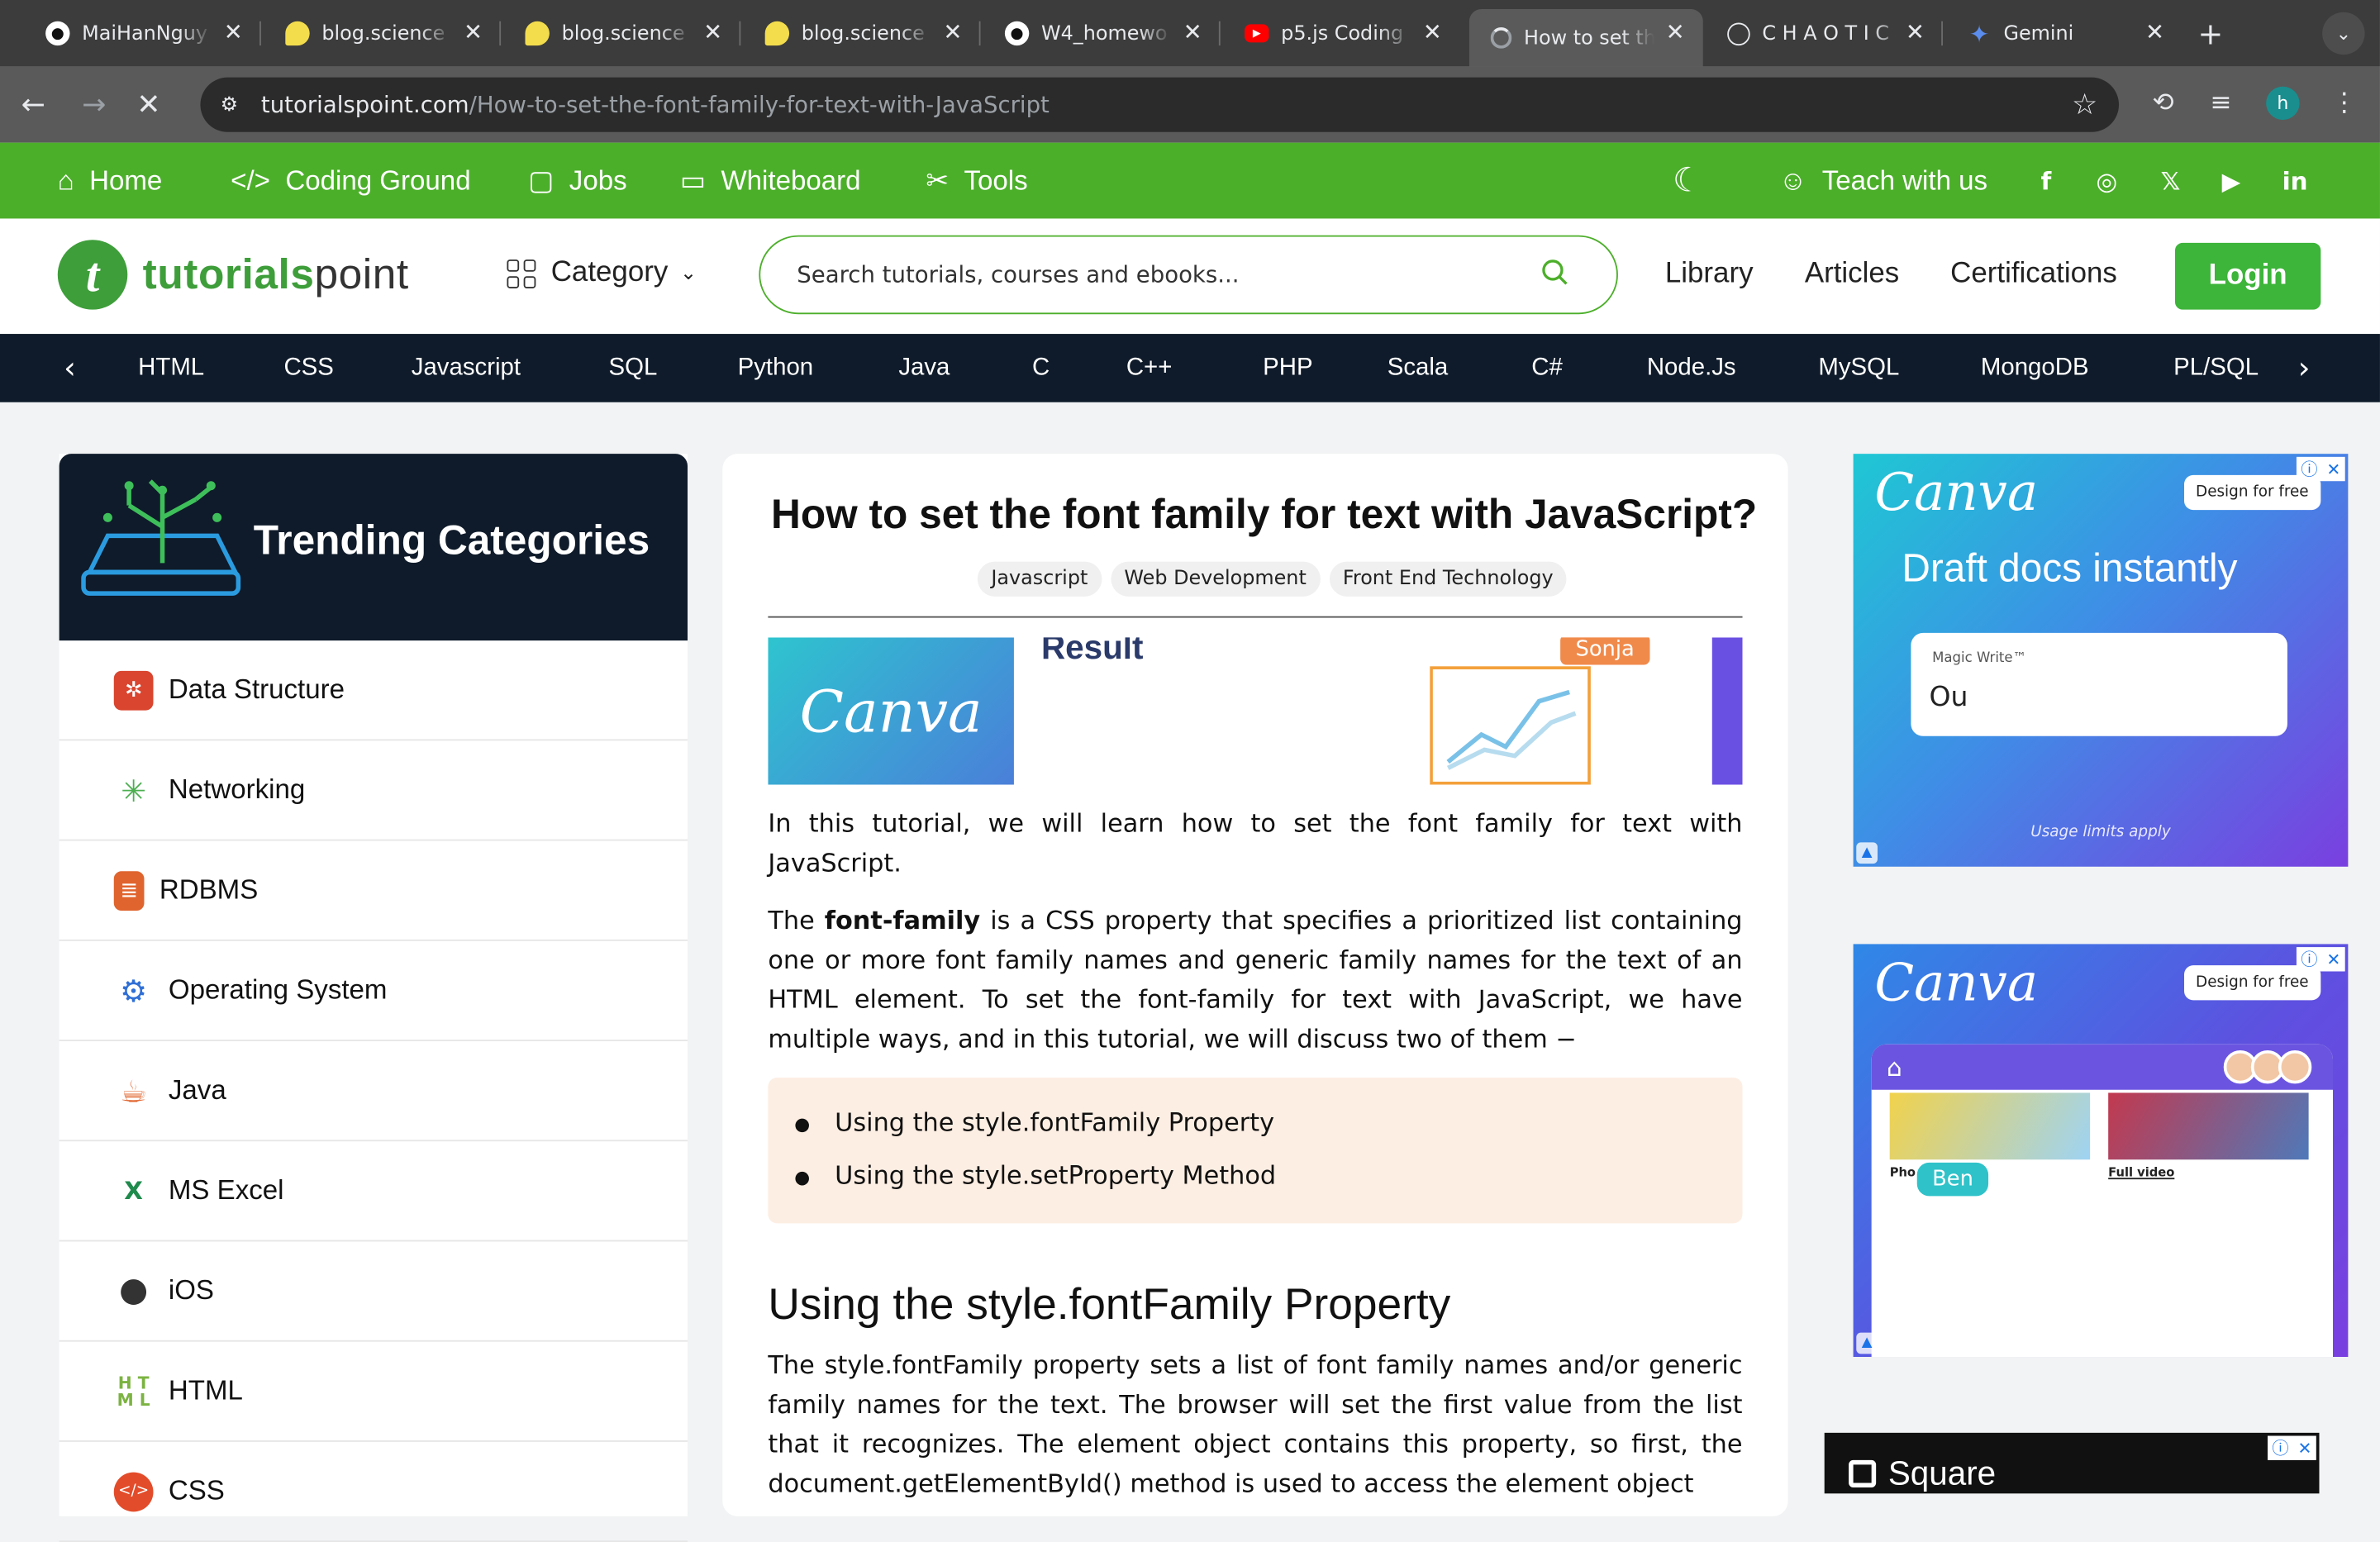 The image size is (2380, 1542). What do you see at coordinates (373, 991) in the screenshot?
I see `sidebar-item-operating-system: ⚙ Operating System` at bounding box center [373, 991].